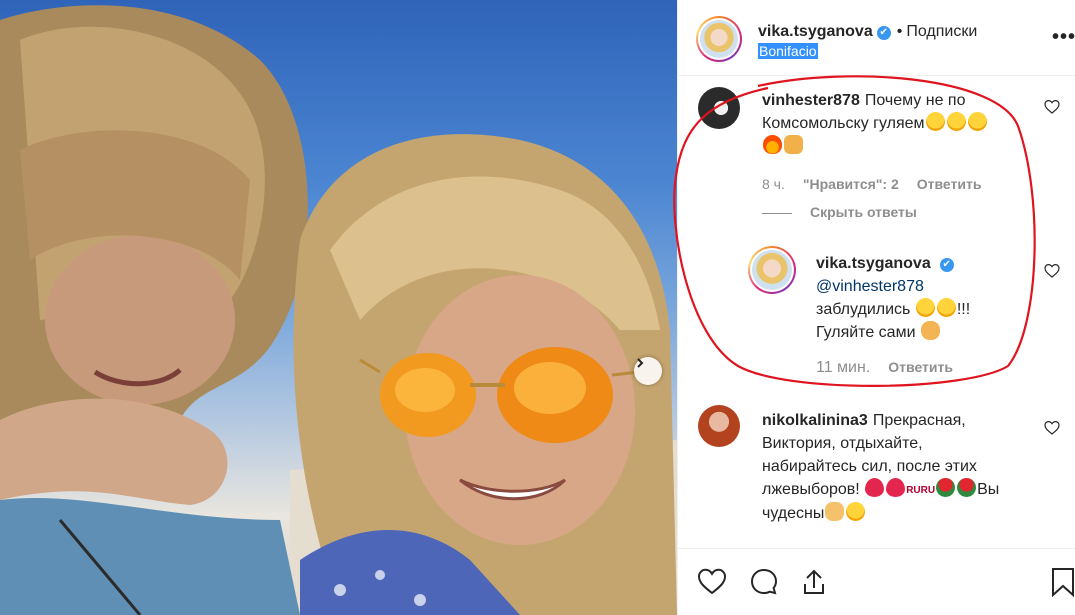 This screenshot has height=615, width=1075. I want to click on comment-username: nikolkalinina3, so click(815, 420).